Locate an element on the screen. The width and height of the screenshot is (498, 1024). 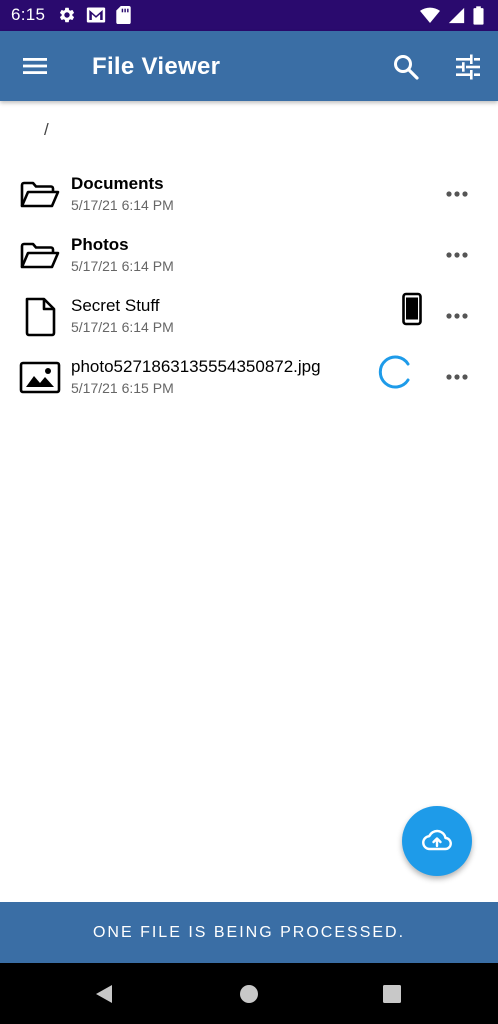
back-icon is located at coordinates (104, 996).